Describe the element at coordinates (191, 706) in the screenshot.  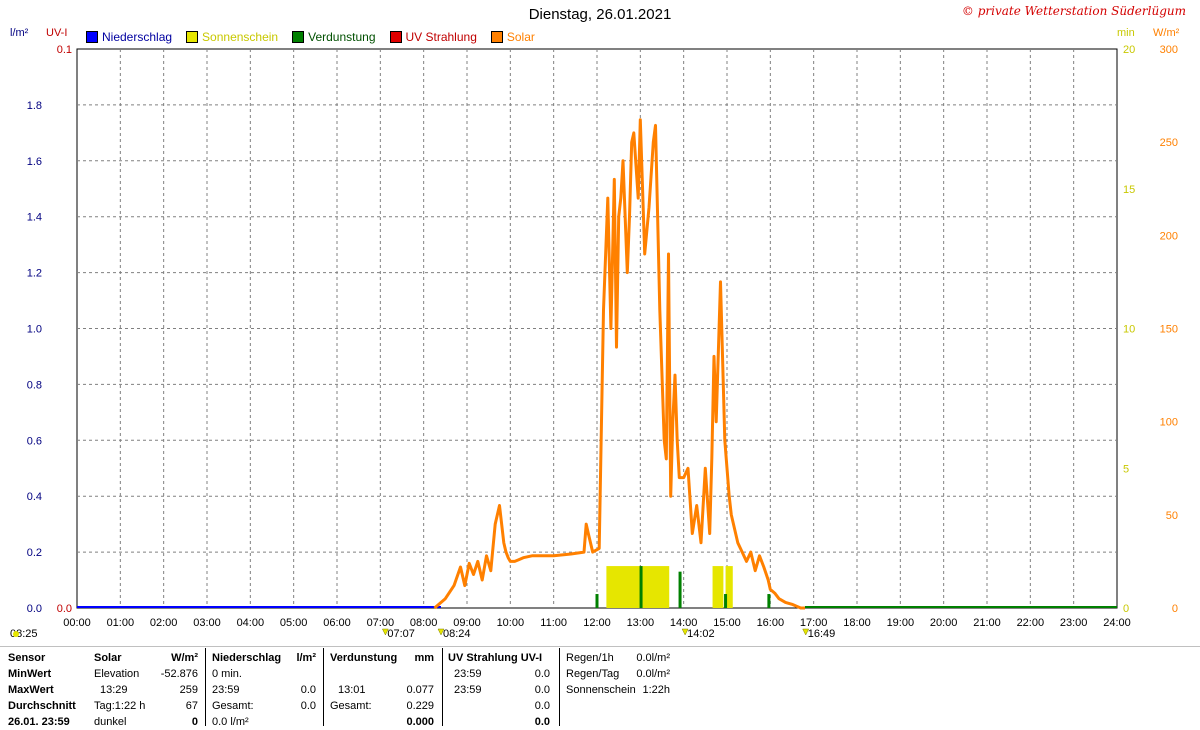
I see `table-cell: 67` at that location.